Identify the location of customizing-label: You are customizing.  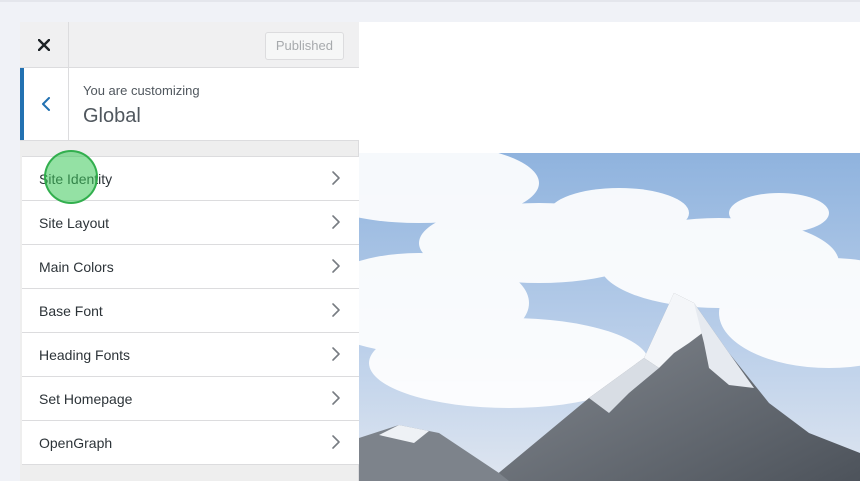
(141, 90).